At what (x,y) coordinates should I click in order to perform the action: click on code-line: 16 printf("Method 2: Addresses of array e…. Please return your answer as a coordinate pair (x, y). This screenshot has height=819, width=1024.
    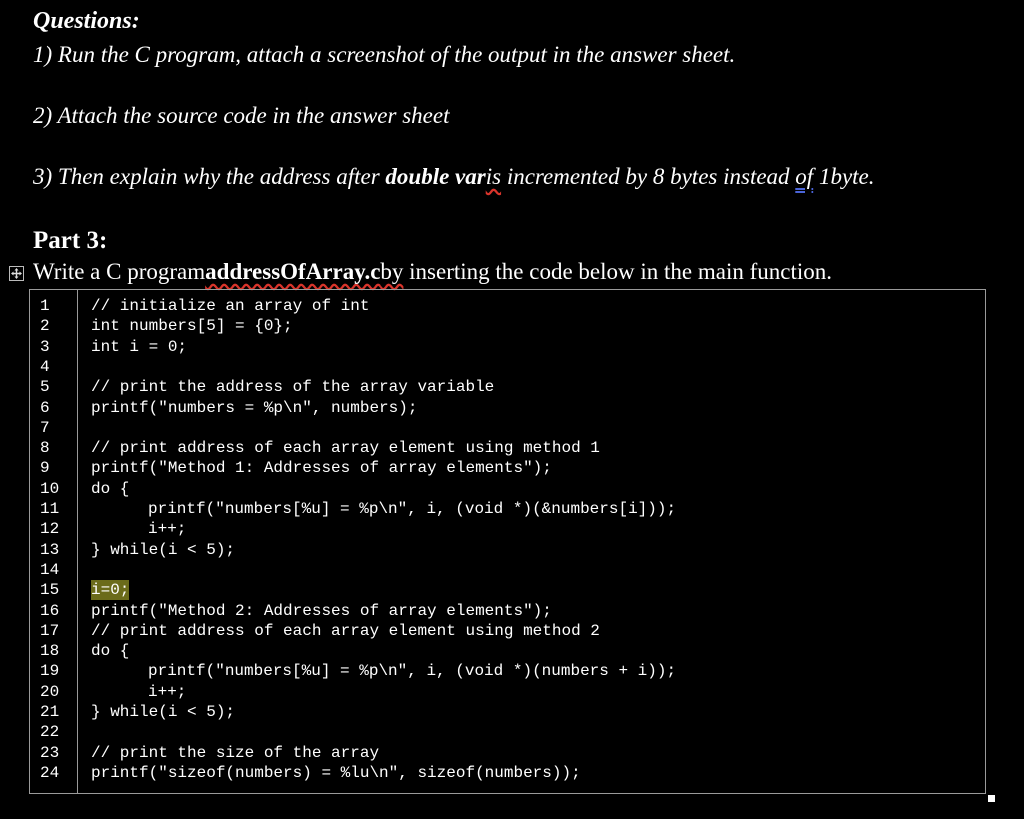
    Looking at the image, I should click on (507, 611).